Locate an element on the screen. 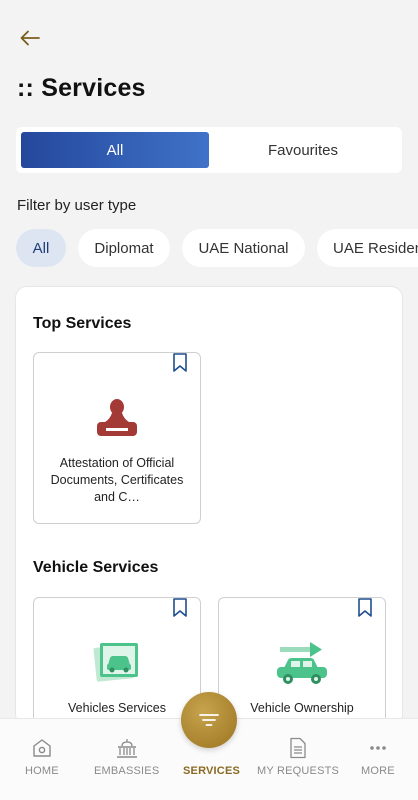  chip-diplomat: Diplomat is located at coordinates (124, 248).